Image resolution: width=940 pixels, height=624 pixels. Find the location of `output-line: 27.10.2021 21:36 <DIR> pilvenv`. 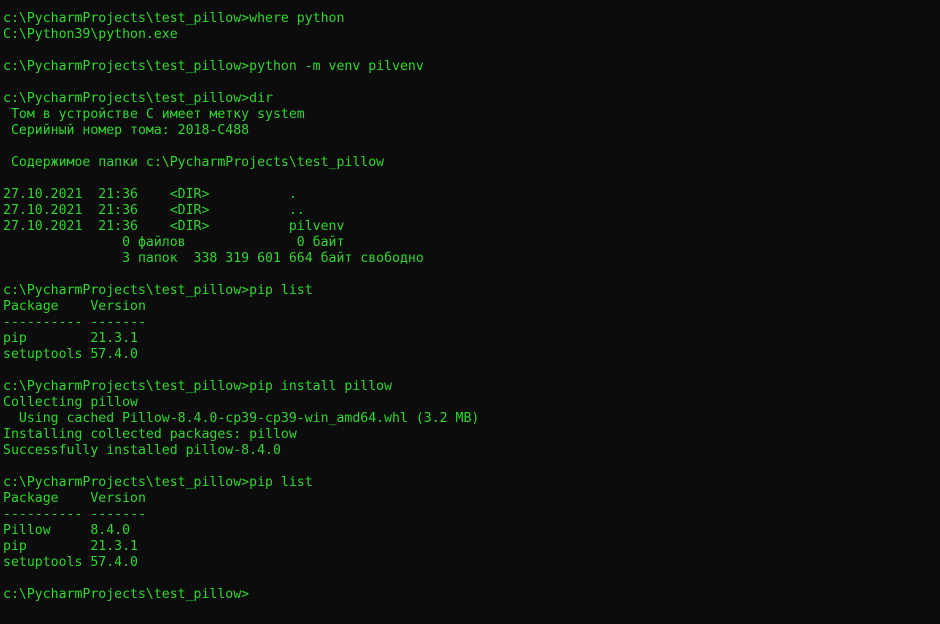

output-line: 27.10.2021 21:36 <DIR> pilvenv is located at coordinates (174, 226).